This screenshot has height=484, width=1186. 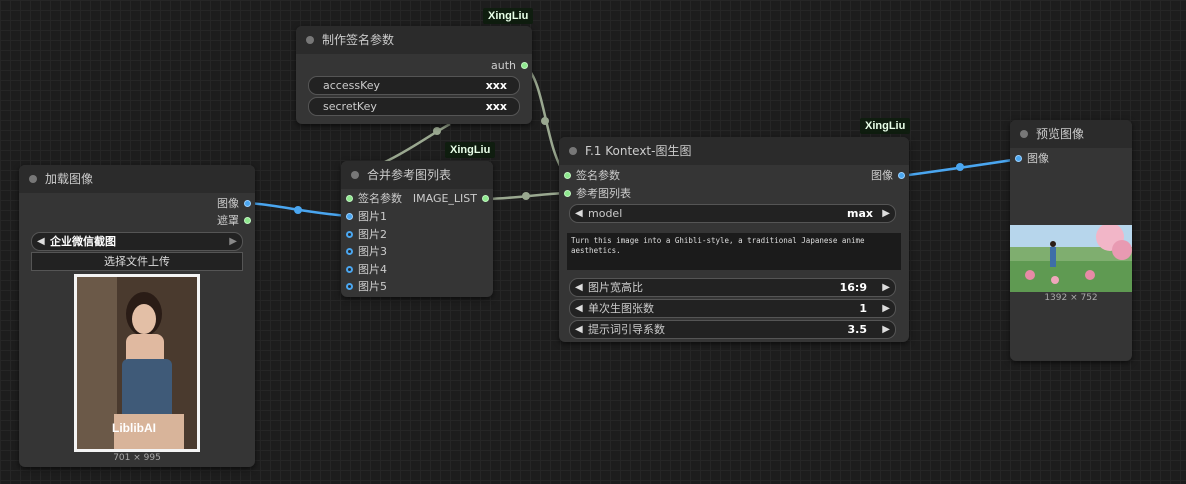 What do you see at coordinates (349, 269) in the screenshot?
I see `input-image4-pin` at bounding box center [349, 269].